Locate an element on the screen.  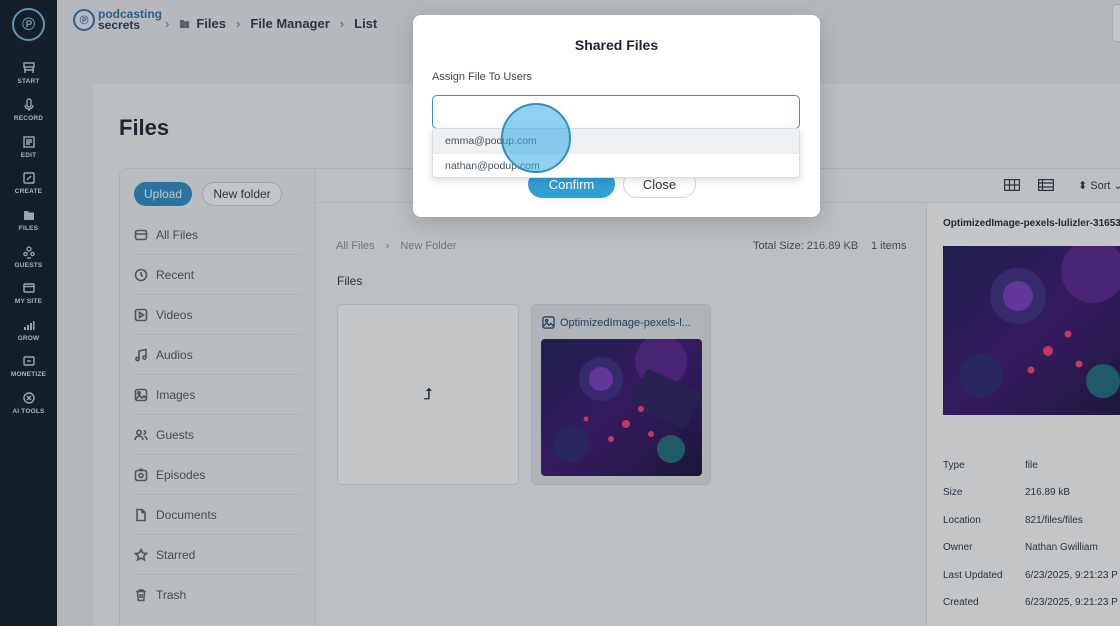
user-suggestions-dropdown: emma@podup.com nathan@podup.com is located at coordinates (616, 153).